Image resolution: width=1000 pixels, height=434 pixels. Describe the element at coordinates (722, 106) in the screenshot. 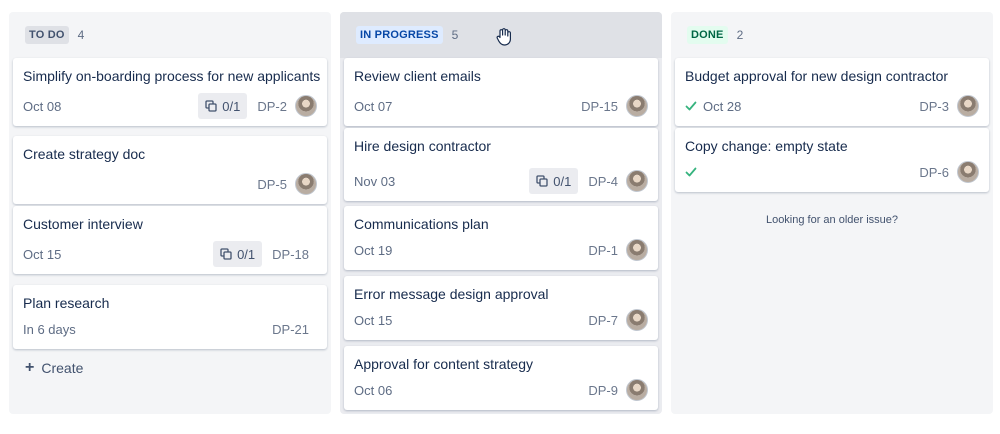

I see `due-date-text: Oct 28` at that location.